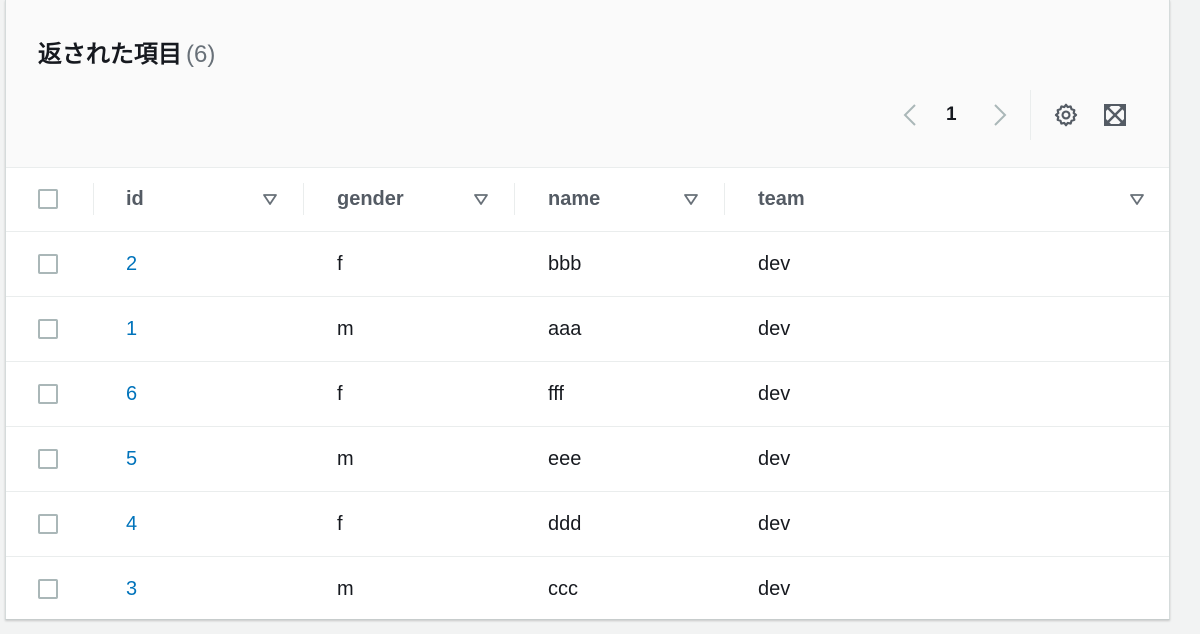 This screenshot has height=634, width=1200. I want to click on fullscreen-icon, so click(1115, 115).